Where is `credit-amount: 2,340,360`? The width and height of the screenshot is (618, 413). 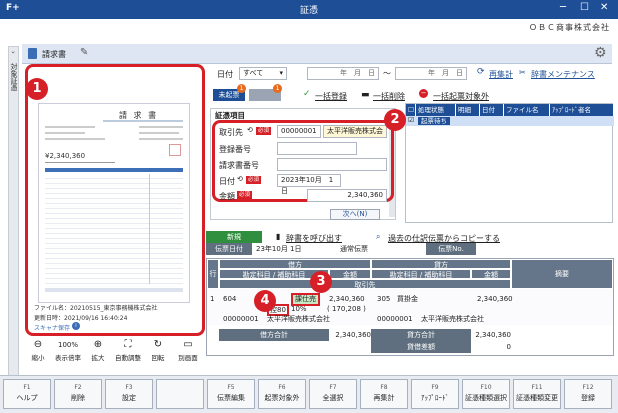
credit-amount: 2,340,360 is located at coordinates (495, 299).